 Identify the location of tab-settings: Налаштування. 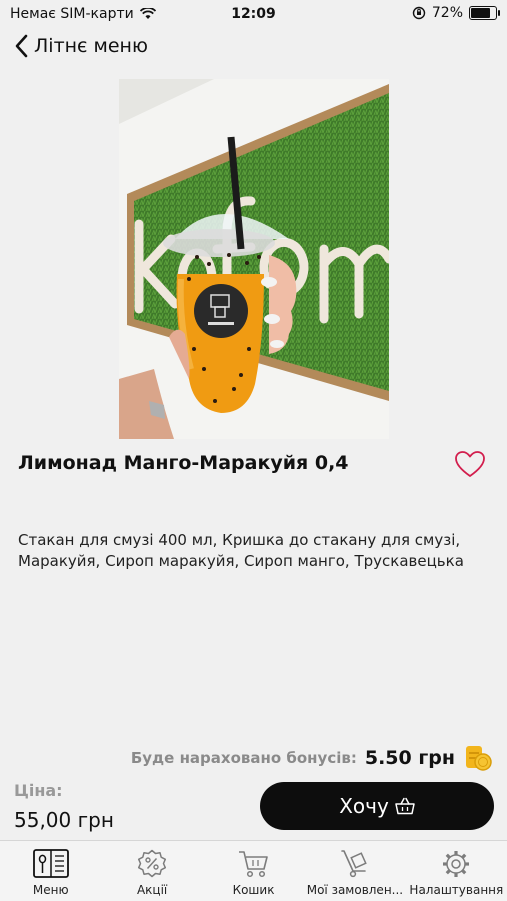
(456, 871).